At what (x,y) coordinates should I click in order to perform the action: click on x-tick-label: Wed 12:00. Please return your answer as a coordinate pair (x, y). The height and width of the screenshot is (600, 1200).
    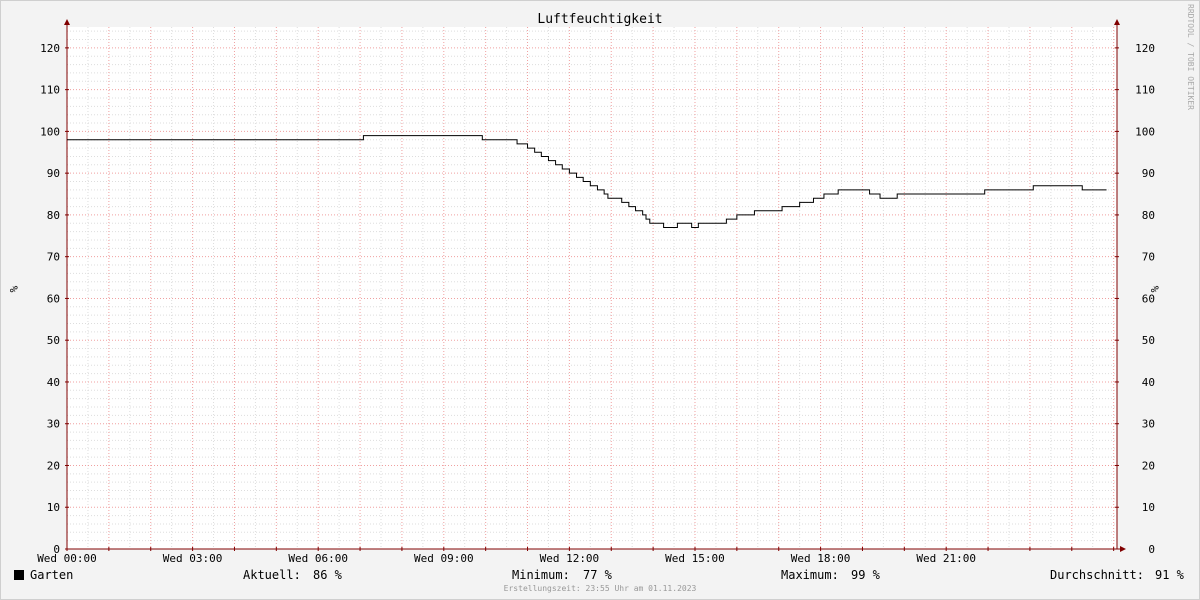
    Looking at the image, I should click on (570, 558).